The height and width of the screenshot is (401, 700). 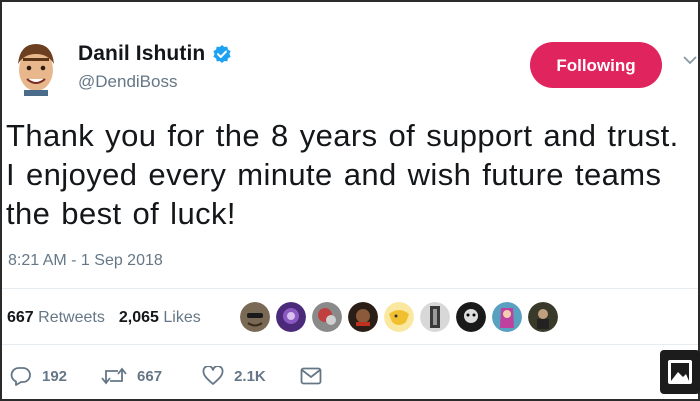 I want to click on author-handle: @DendiBoss, so click(x=127, y=82).